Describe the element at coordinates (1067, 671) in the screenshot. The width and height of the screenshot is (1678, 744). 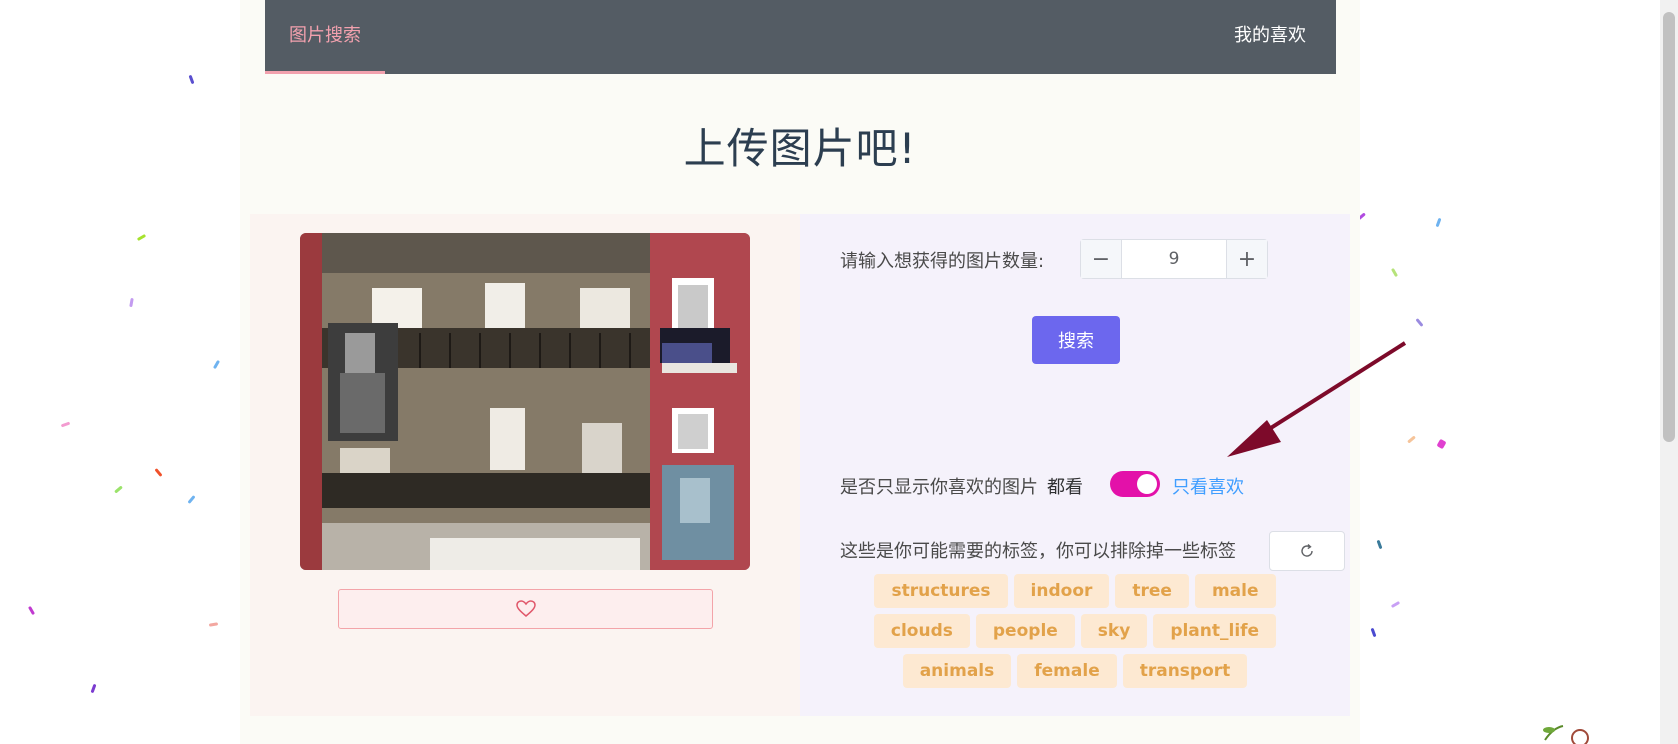
I see `tag-item: female` at that location.